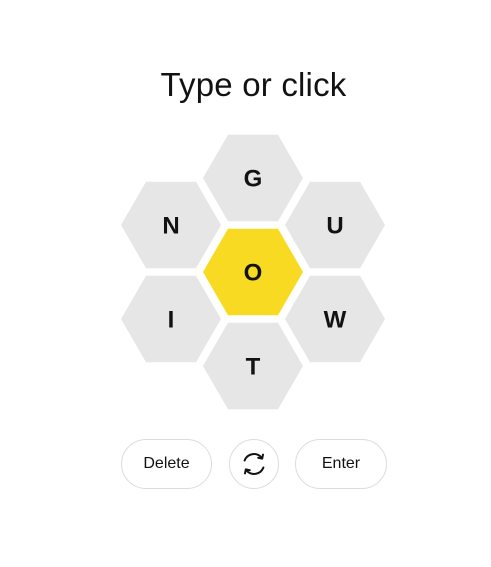 The image size is (491, 567). I want to click on hive-cell-bottom: T, so click(253, 366).